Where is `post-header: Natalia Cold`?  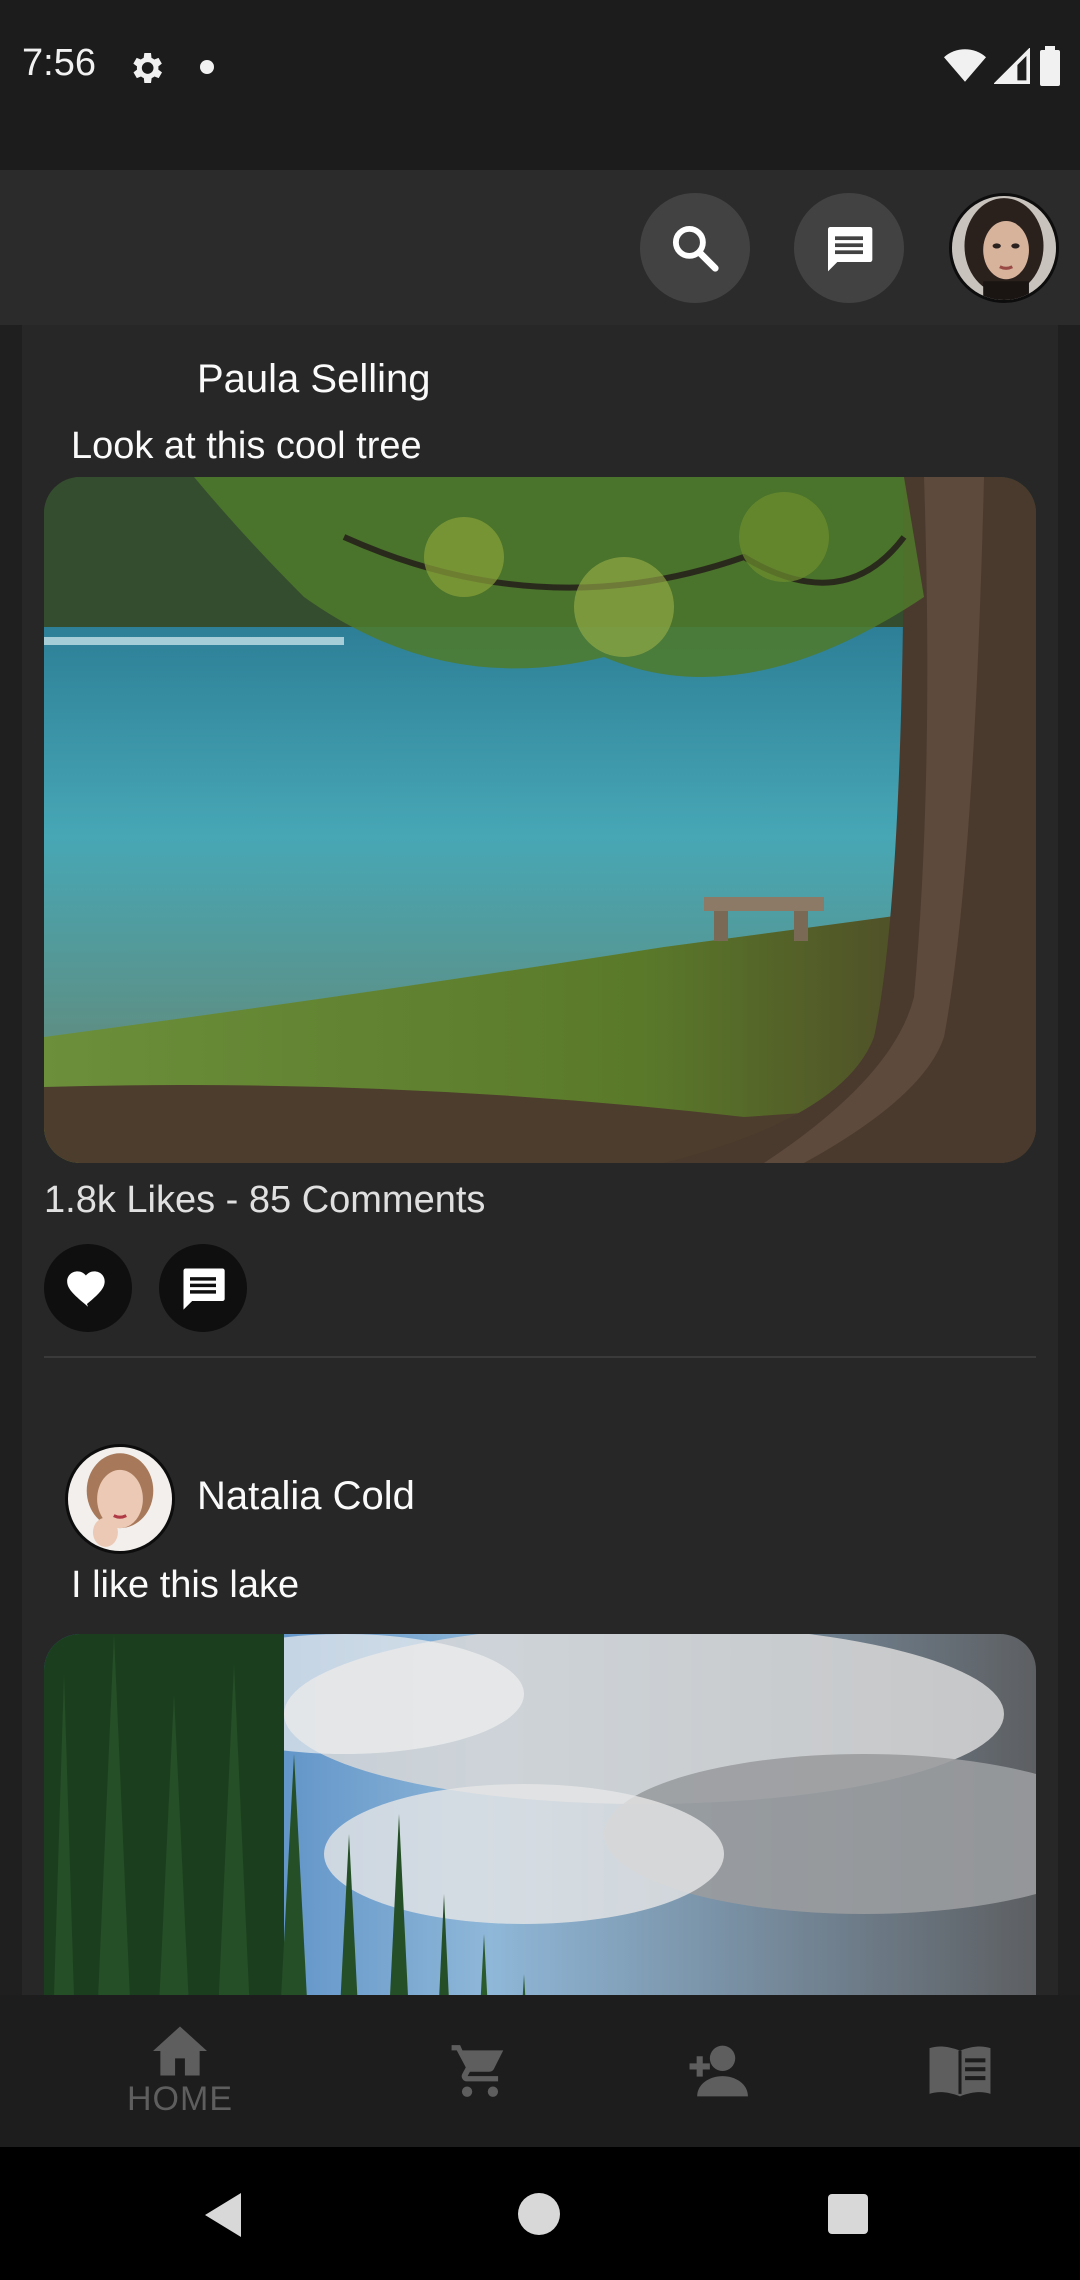
post-header: Natalia Cold is located at coordinates (515, 1499).